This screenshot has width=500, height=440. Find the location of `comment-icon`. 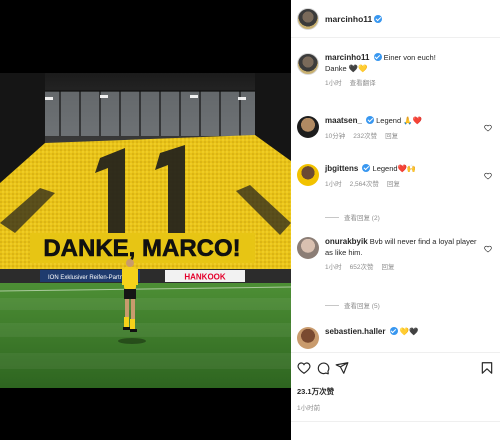

comment-icon is located at coordinates (323, 368).